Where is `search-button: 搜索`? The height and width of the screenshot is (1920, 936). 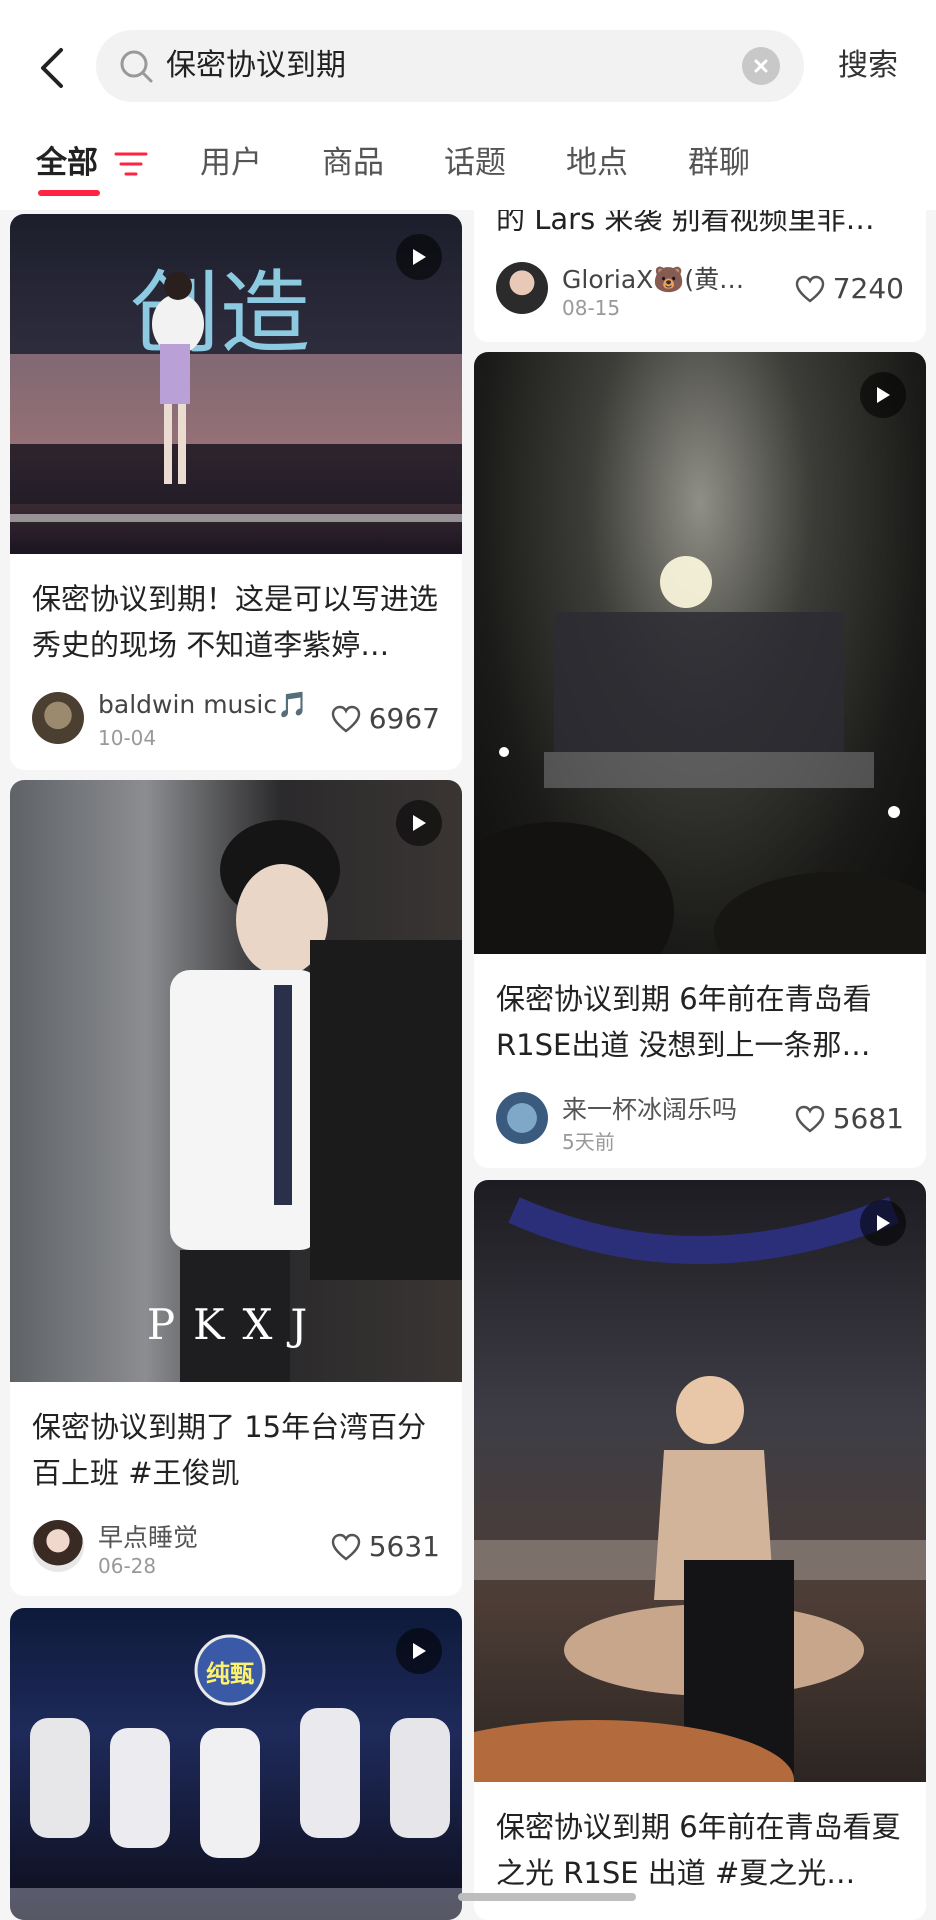 search-button: 搜索 is located at coordinates (868, 66).